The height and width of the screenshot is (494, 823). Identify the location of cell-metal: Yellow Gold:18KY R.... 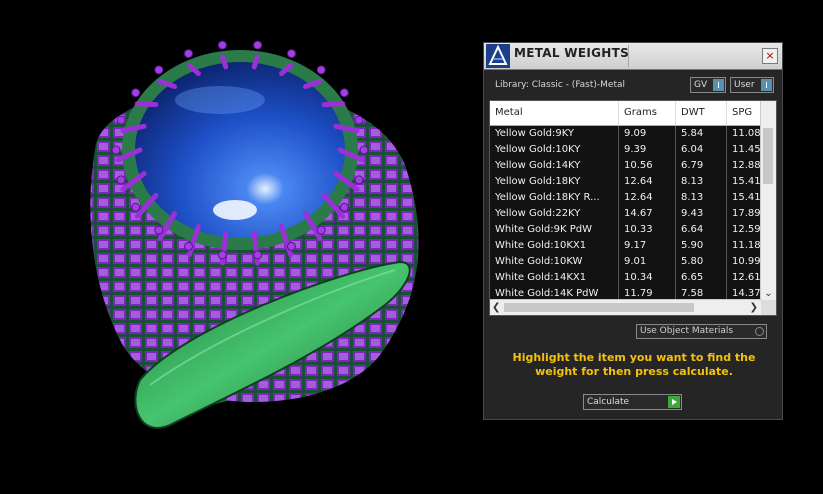
(554, 198).